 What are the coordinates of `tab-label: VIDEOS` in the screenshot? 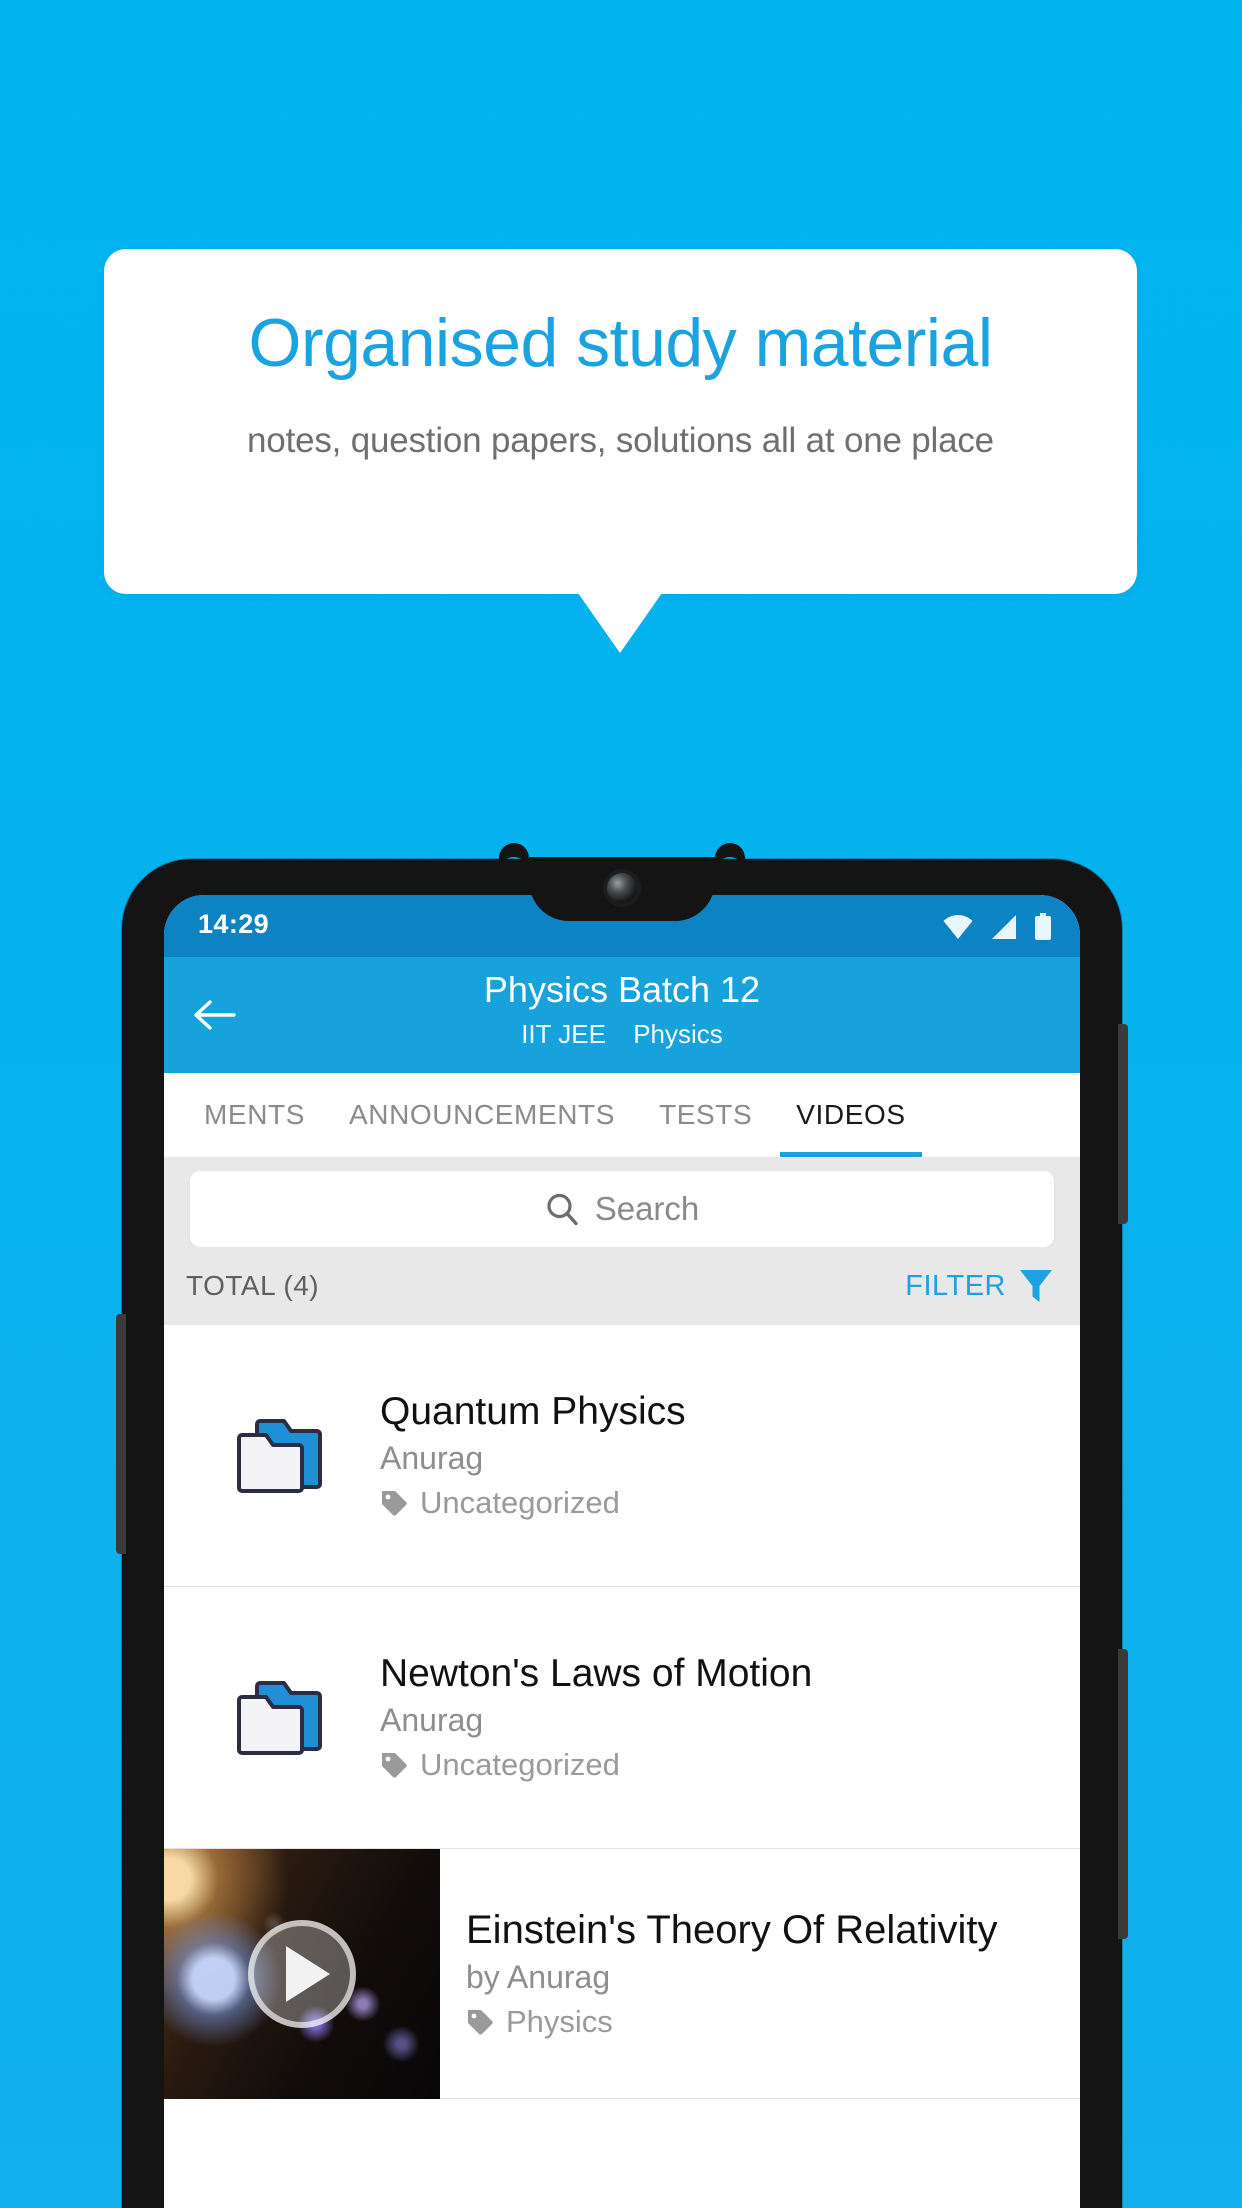 It's located at (851, 1114).